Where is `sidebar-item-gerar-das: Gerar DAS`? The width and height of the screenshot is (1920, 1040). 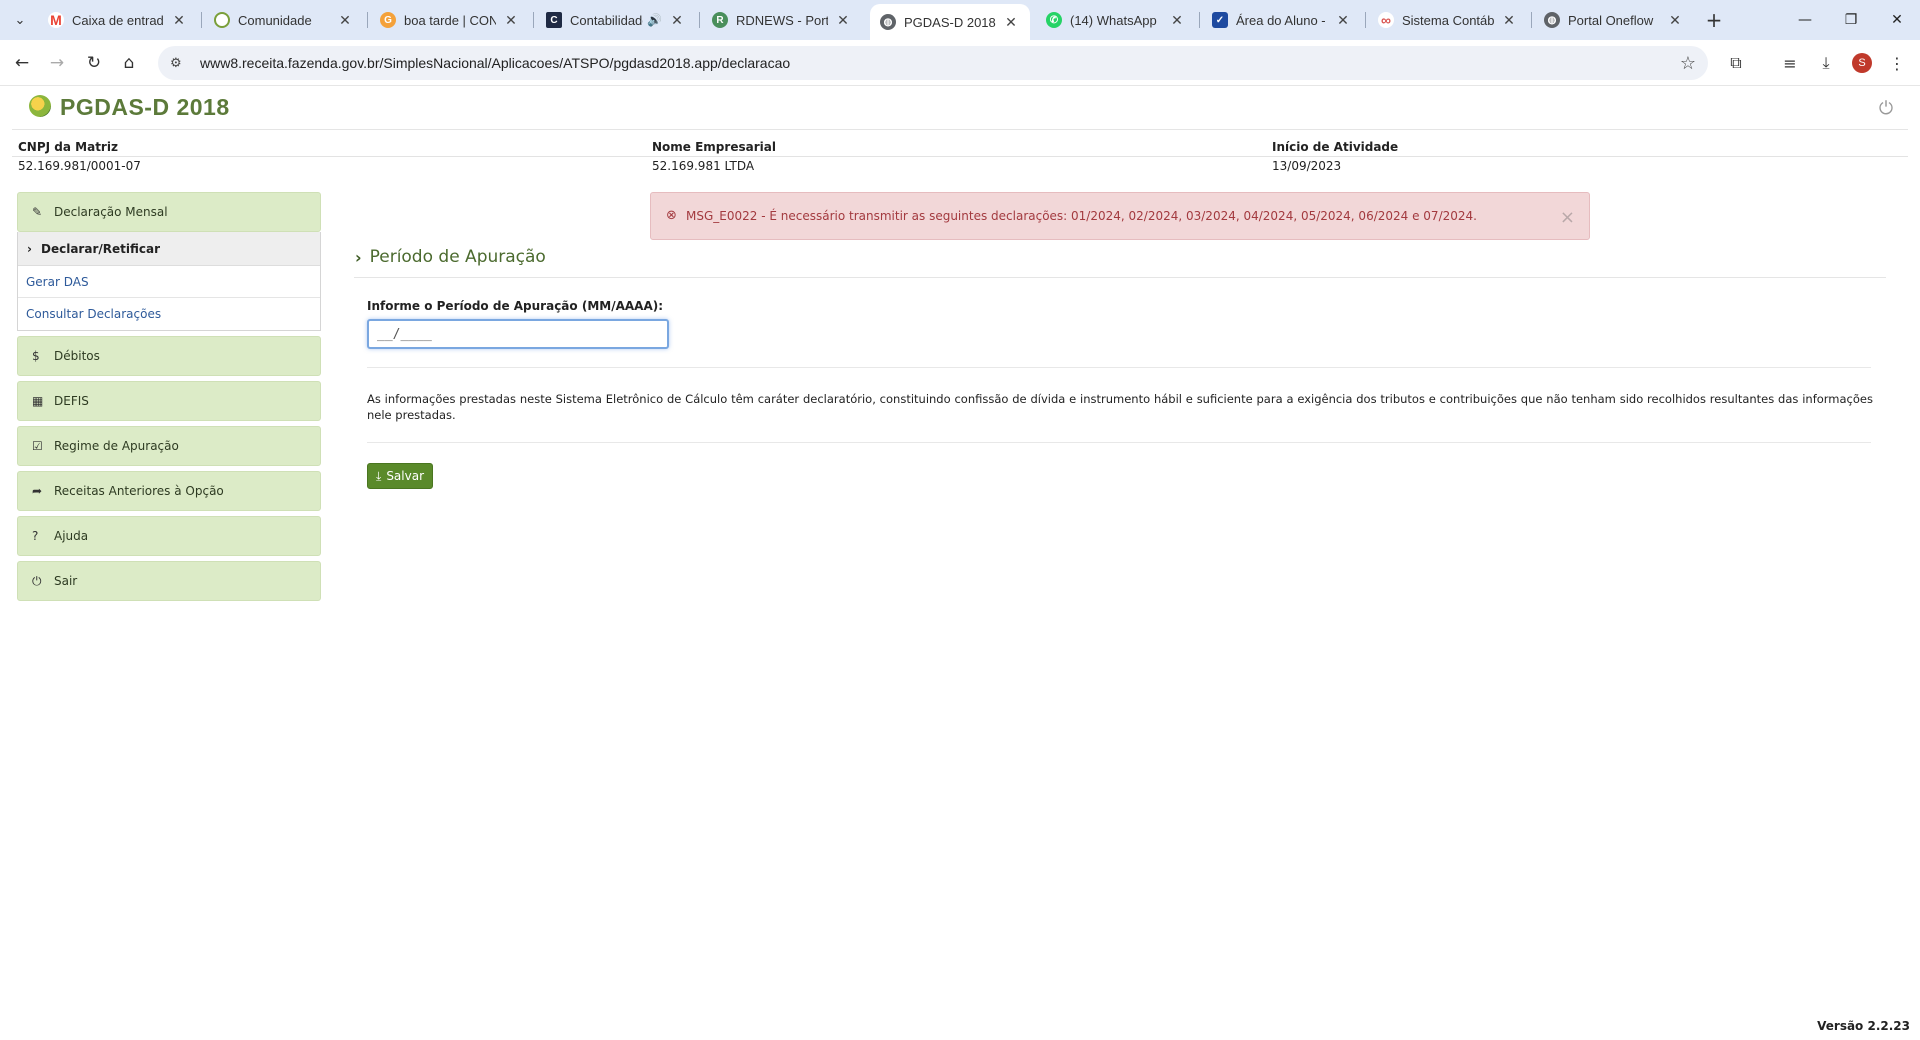
sidebar-item-gerar-das: Gerar DAS is located at coordinates (169, 282).